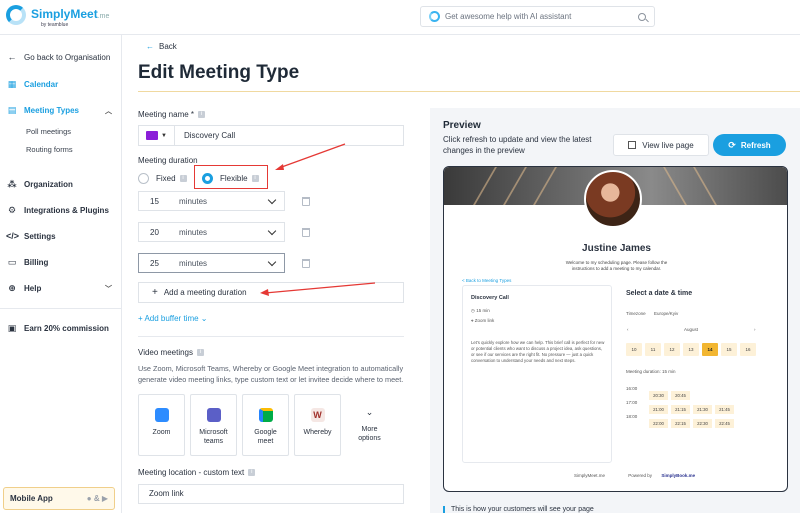  What do you see at coordinates (271, 336) in the screenshot?
I see `section-divider` at bounding box center [271, 336].